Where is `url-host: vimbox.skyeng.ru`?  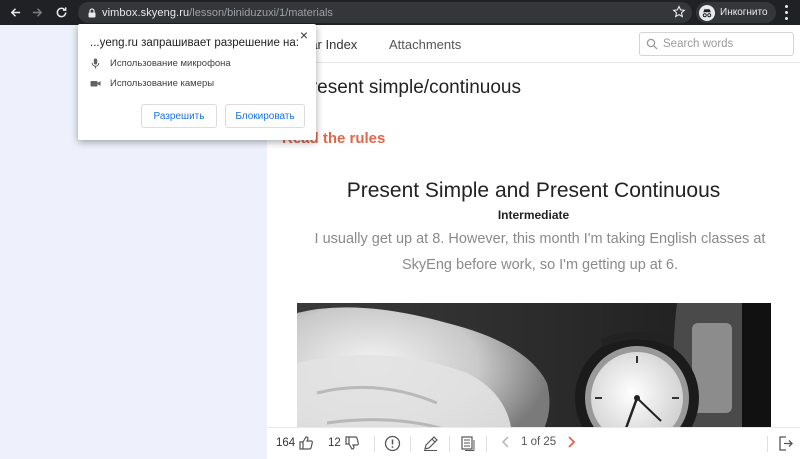
url-host: vimbox.skyeng.ru is located at coordinates (146, 12).